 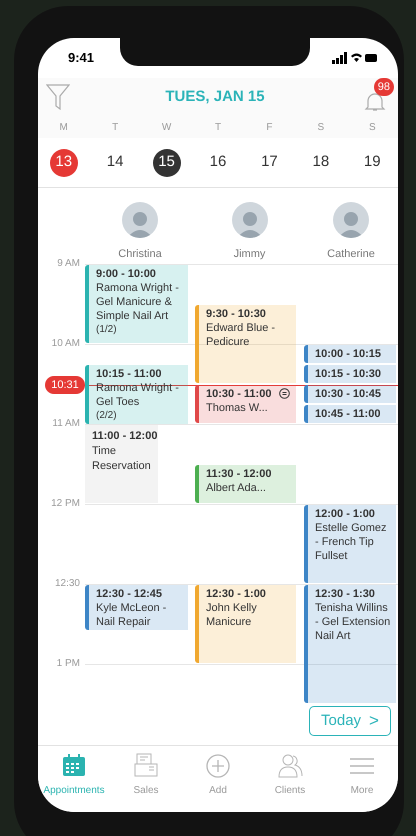 What do you see at coordinates (269, 127) in the screenshot?
I see `weekday-label: F` at bounding box center [269, 127].